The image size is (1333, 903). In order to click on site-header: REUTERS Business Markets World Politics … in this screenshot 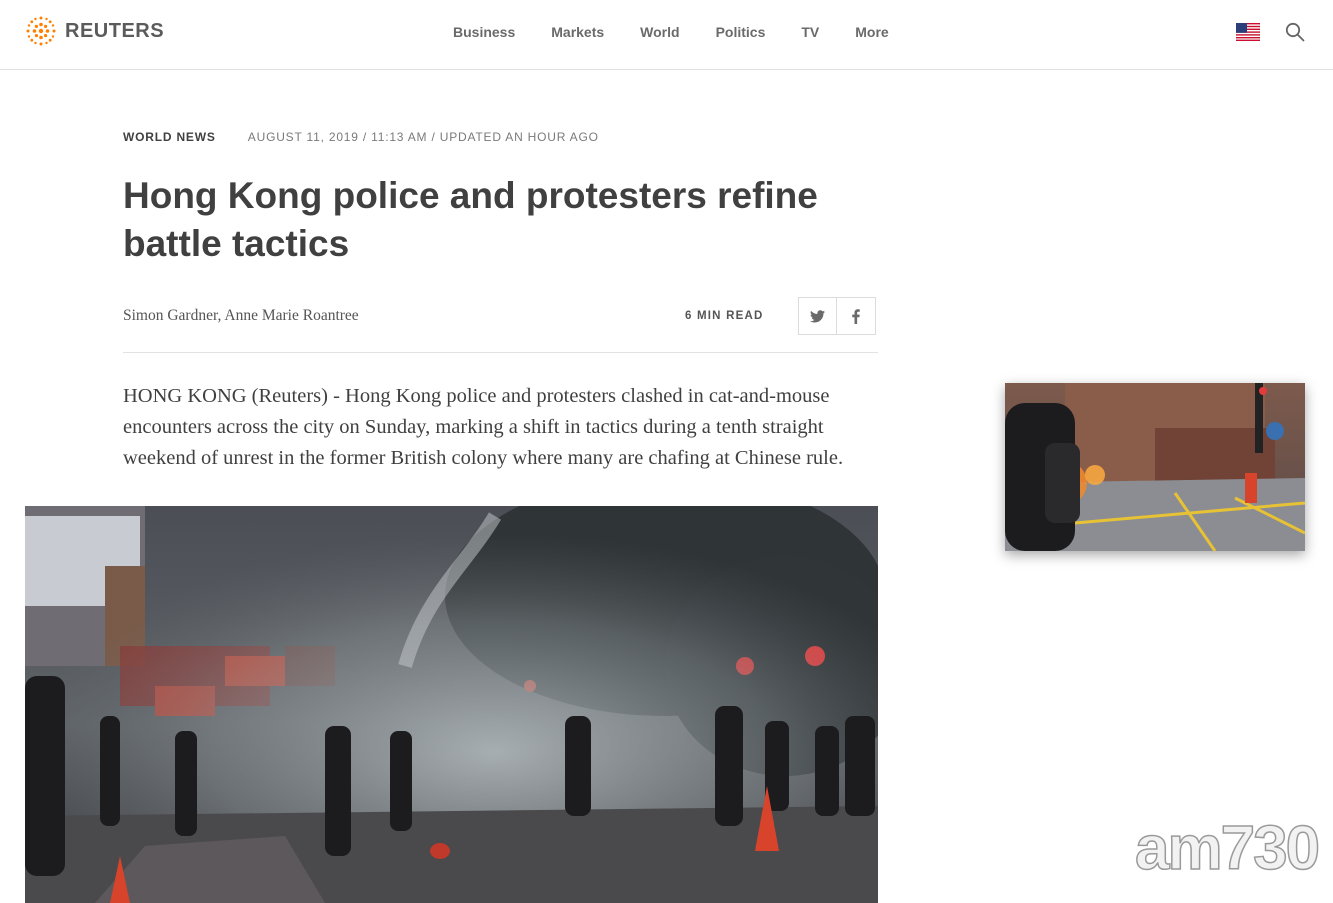, I will do `click(666, 35)`.